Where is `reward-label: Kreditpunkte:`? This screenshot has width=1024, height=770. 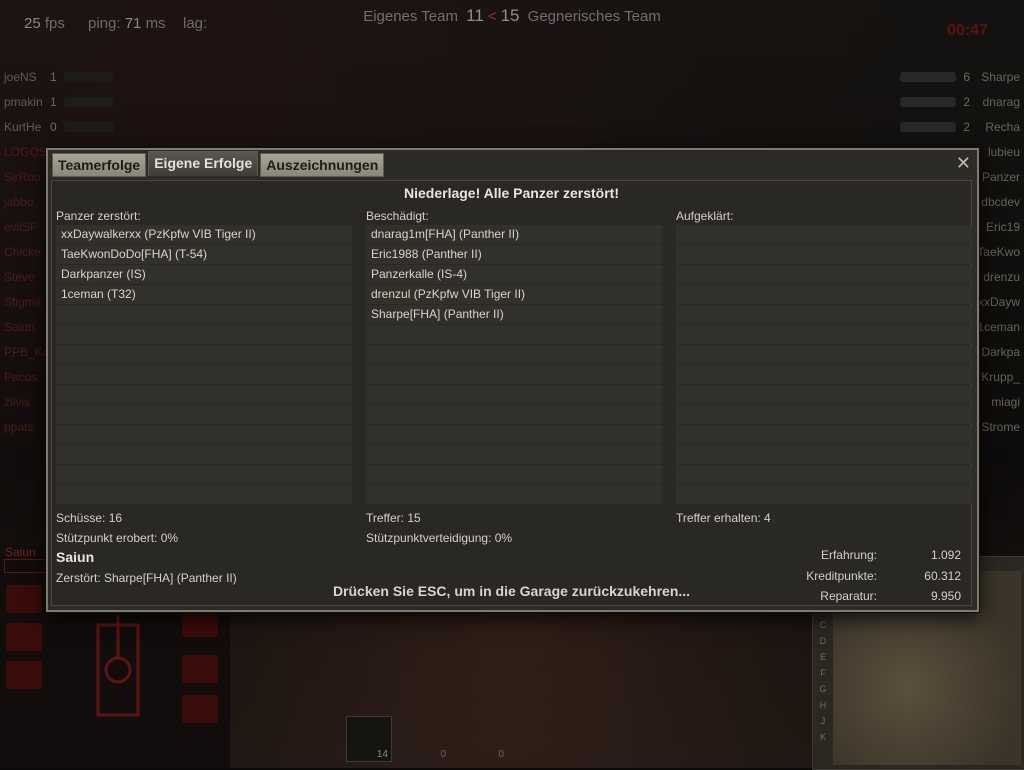 reward-label: Kreditpunkte: is located at coordinates (841, 576).